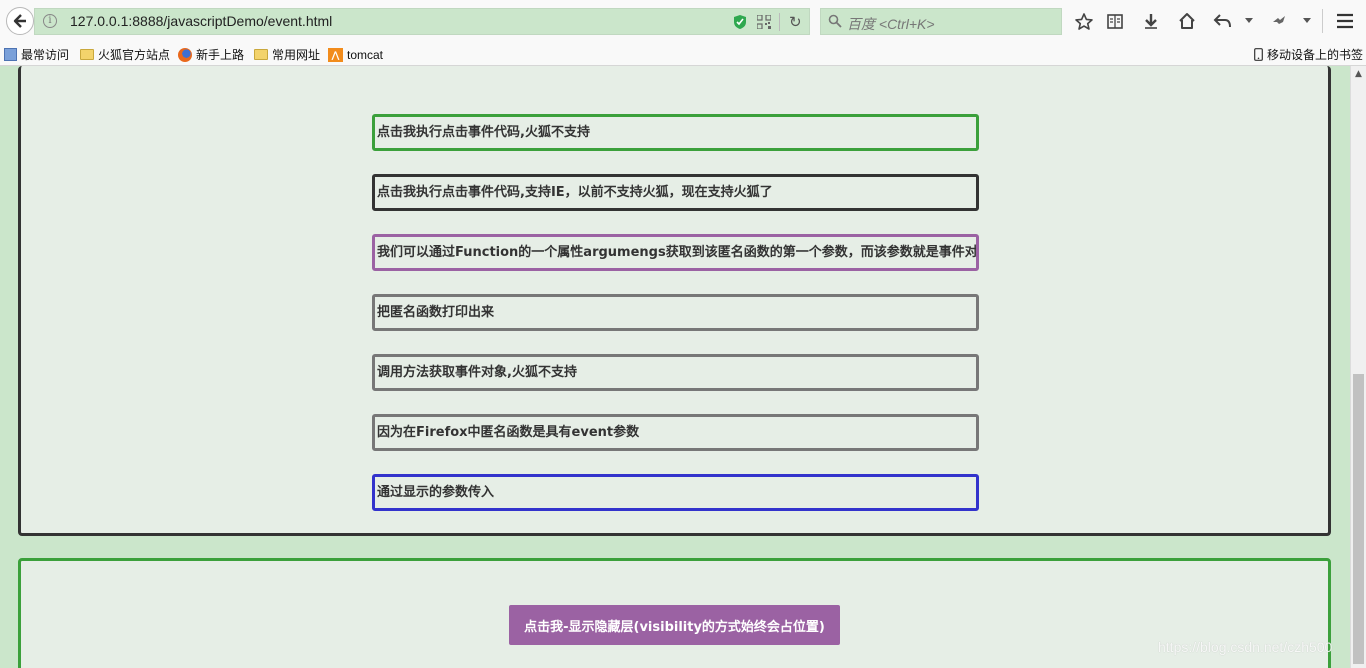 The width and height of the screenshot is (1366, 668). Describe the element at coordinates (795, 22) in the screenshot. I see `reload-icon: ↻` at that location.